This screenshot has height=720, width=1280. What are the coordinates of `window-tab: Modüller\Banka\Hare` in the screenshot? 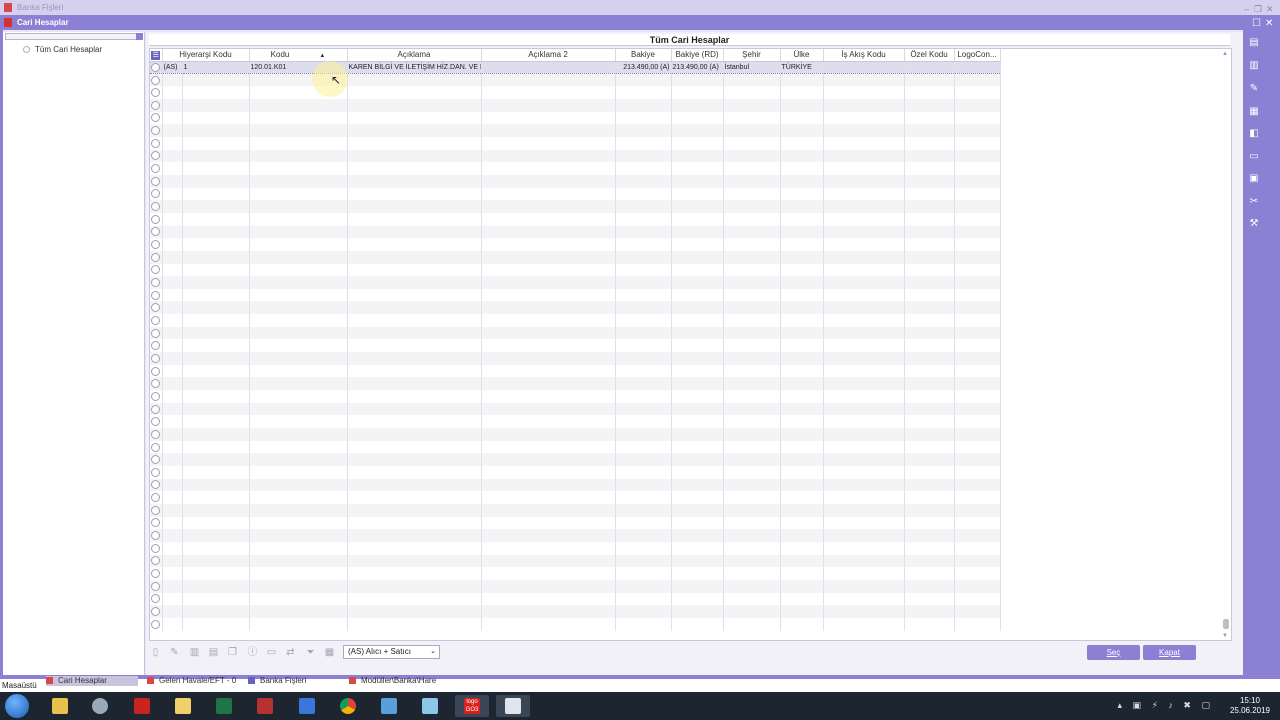 It's located at (395, 681).